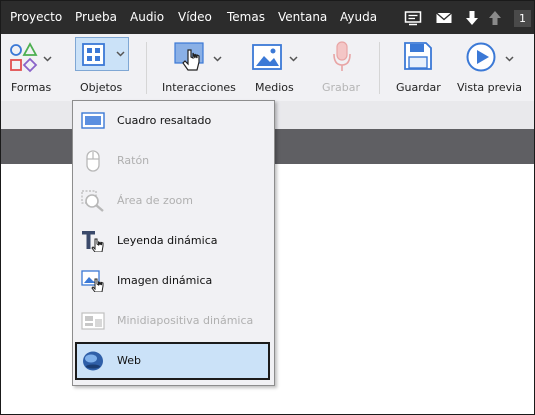 This screenshot has width=535, height=415. What do you see at coordinates (195, 17) in the screenshot?
I see `menu-video: Vídeo` at bounding box center [195, 17].